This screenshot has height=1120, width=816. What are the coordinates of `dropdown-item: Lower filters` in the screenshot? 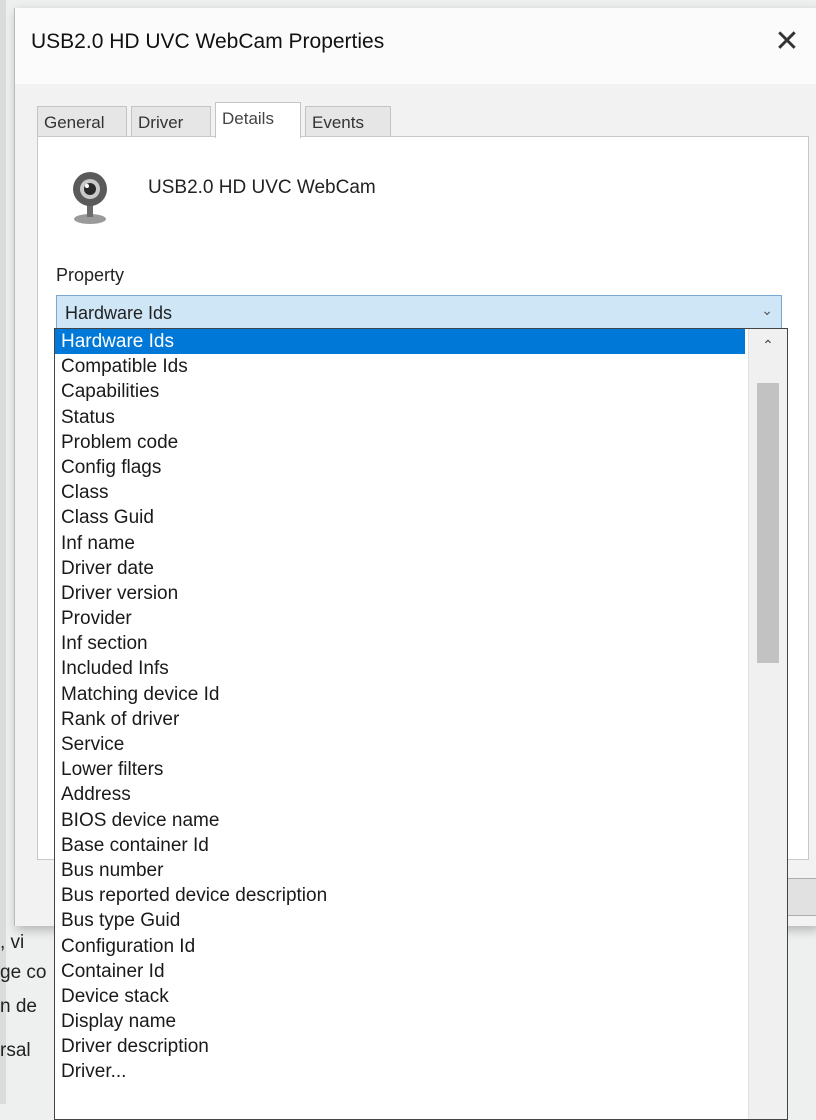 It's located at (400, 769).